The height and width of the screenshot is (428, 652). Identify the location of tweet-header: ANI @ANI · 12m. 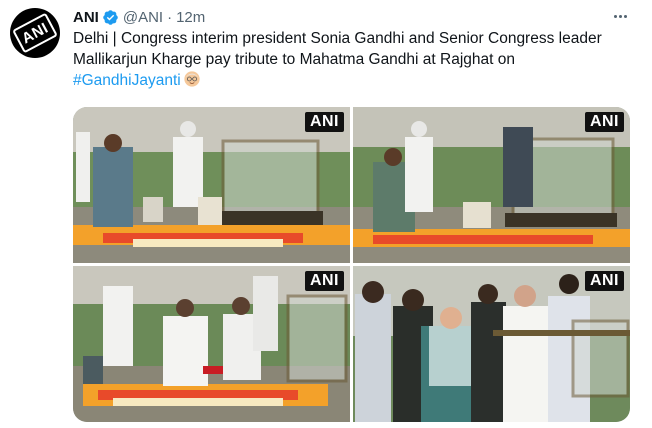
(342, 17).